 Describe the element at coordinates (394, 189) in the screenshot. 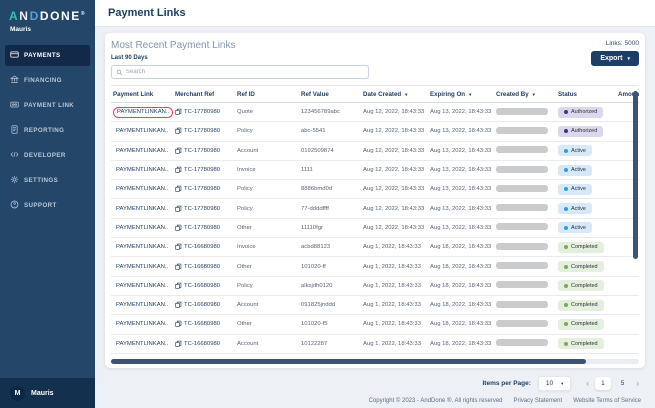

I see `date-created-value: Aug 12, 2022, 18:43:33` at that location.